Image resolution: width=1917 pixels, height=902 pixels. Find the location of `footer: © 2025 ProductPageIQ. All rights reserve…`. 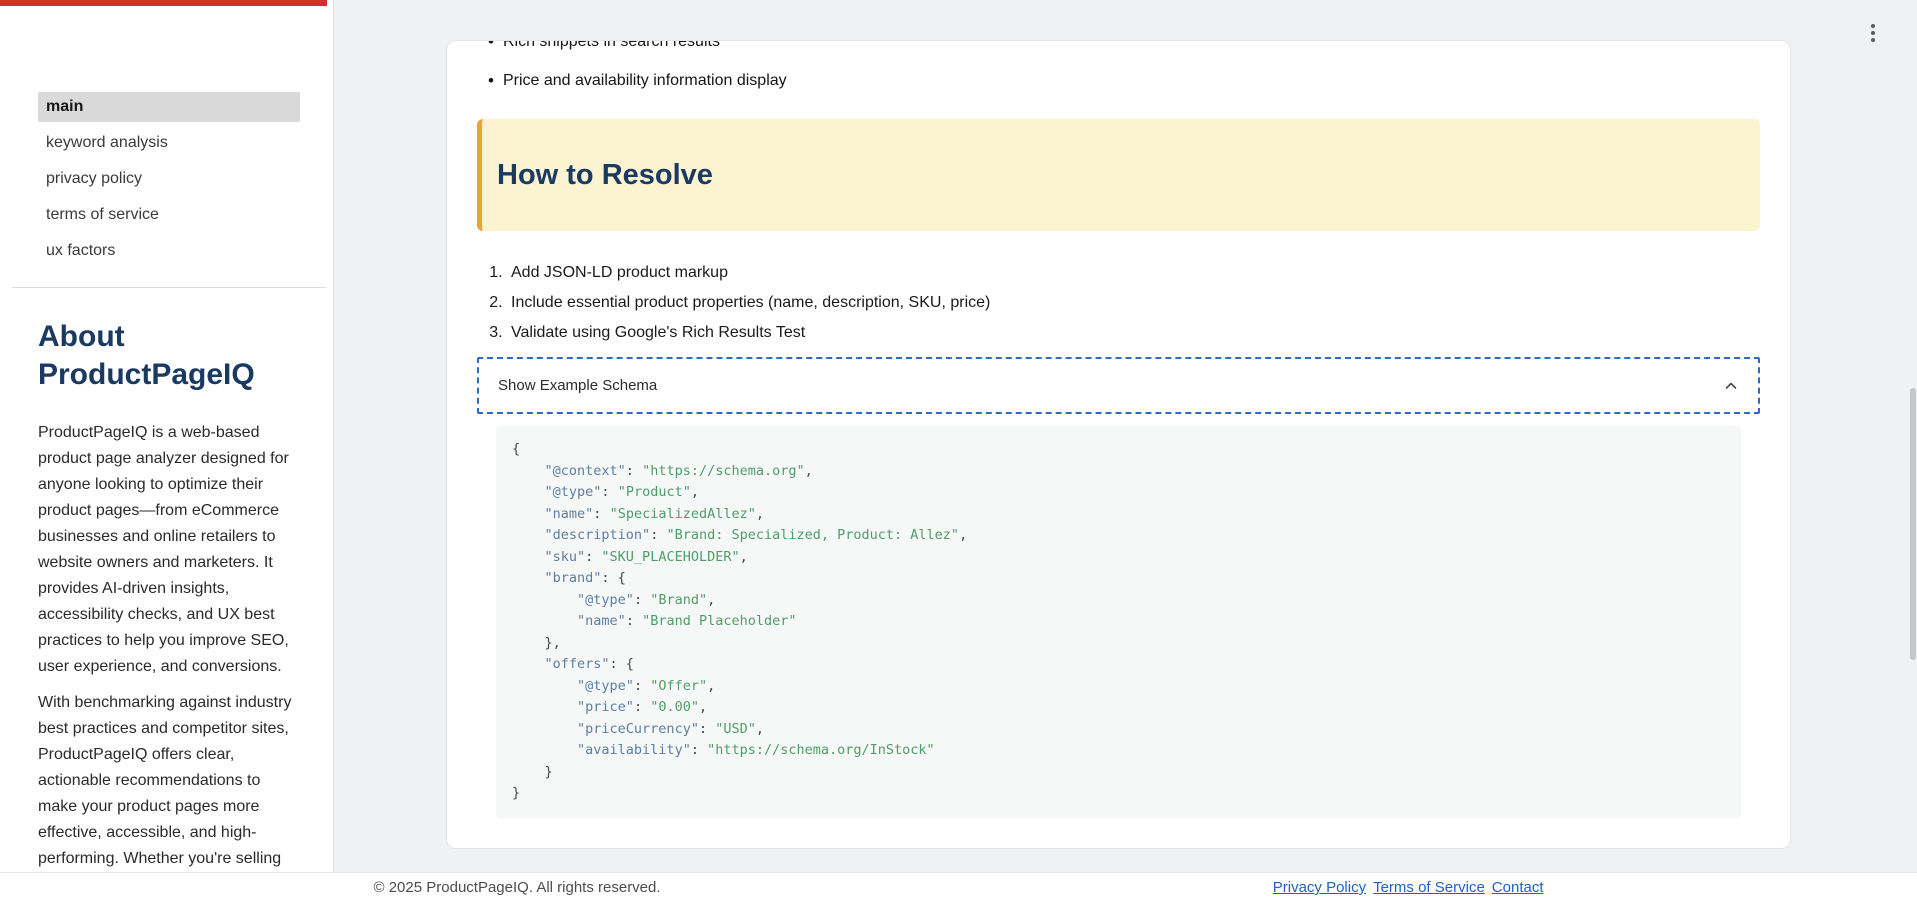

footer: © 2025 ProductPageIQ. All rights reserve… is located at coordinates (958, 887).